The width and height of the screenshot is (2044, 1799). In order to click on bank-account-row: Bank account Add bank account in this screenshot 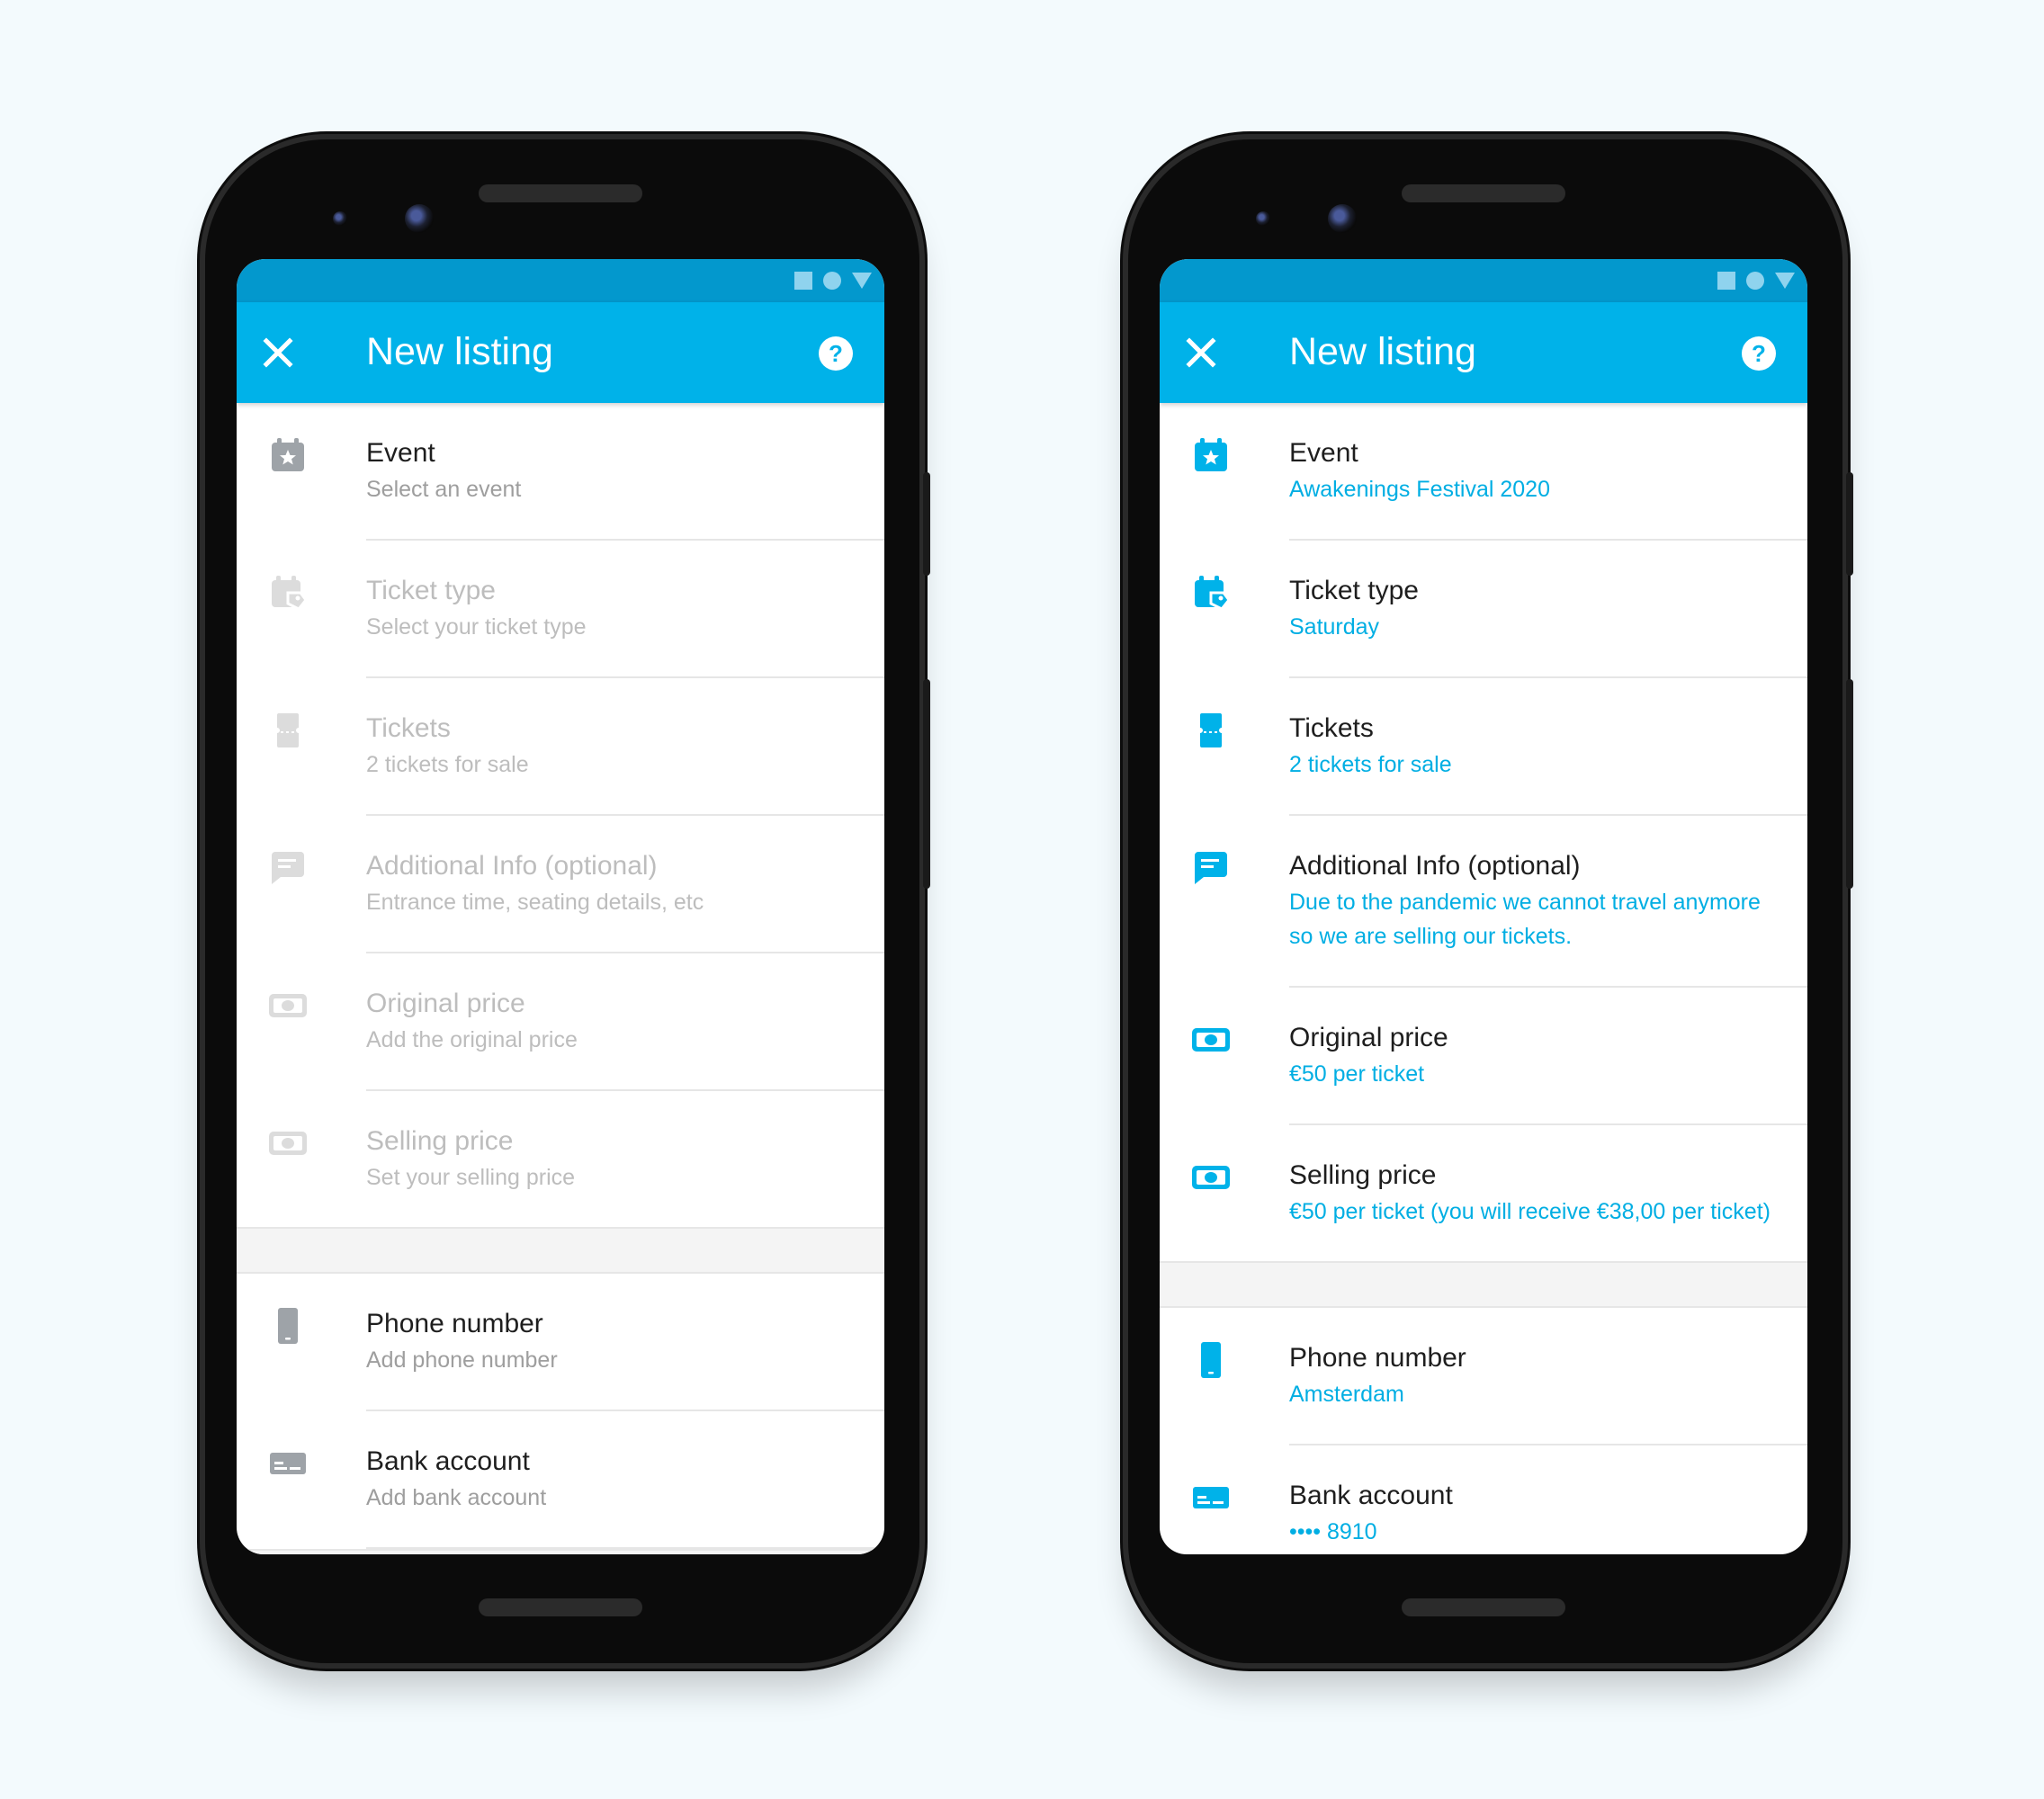, I will do `click(560, 1480)`.